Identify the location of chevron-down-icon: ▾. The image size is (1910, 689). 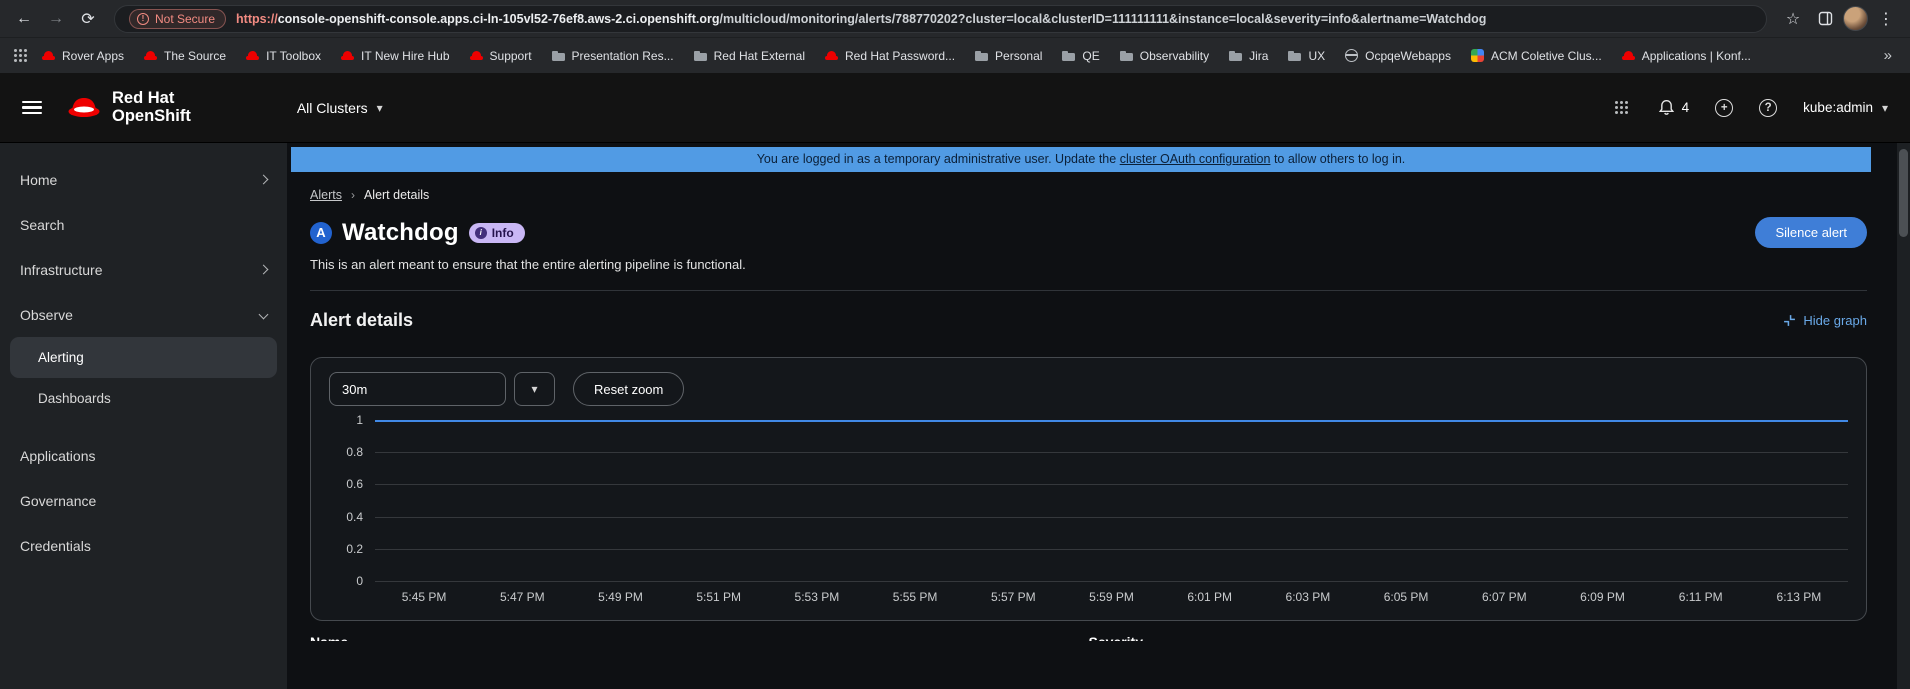
(534, 389).